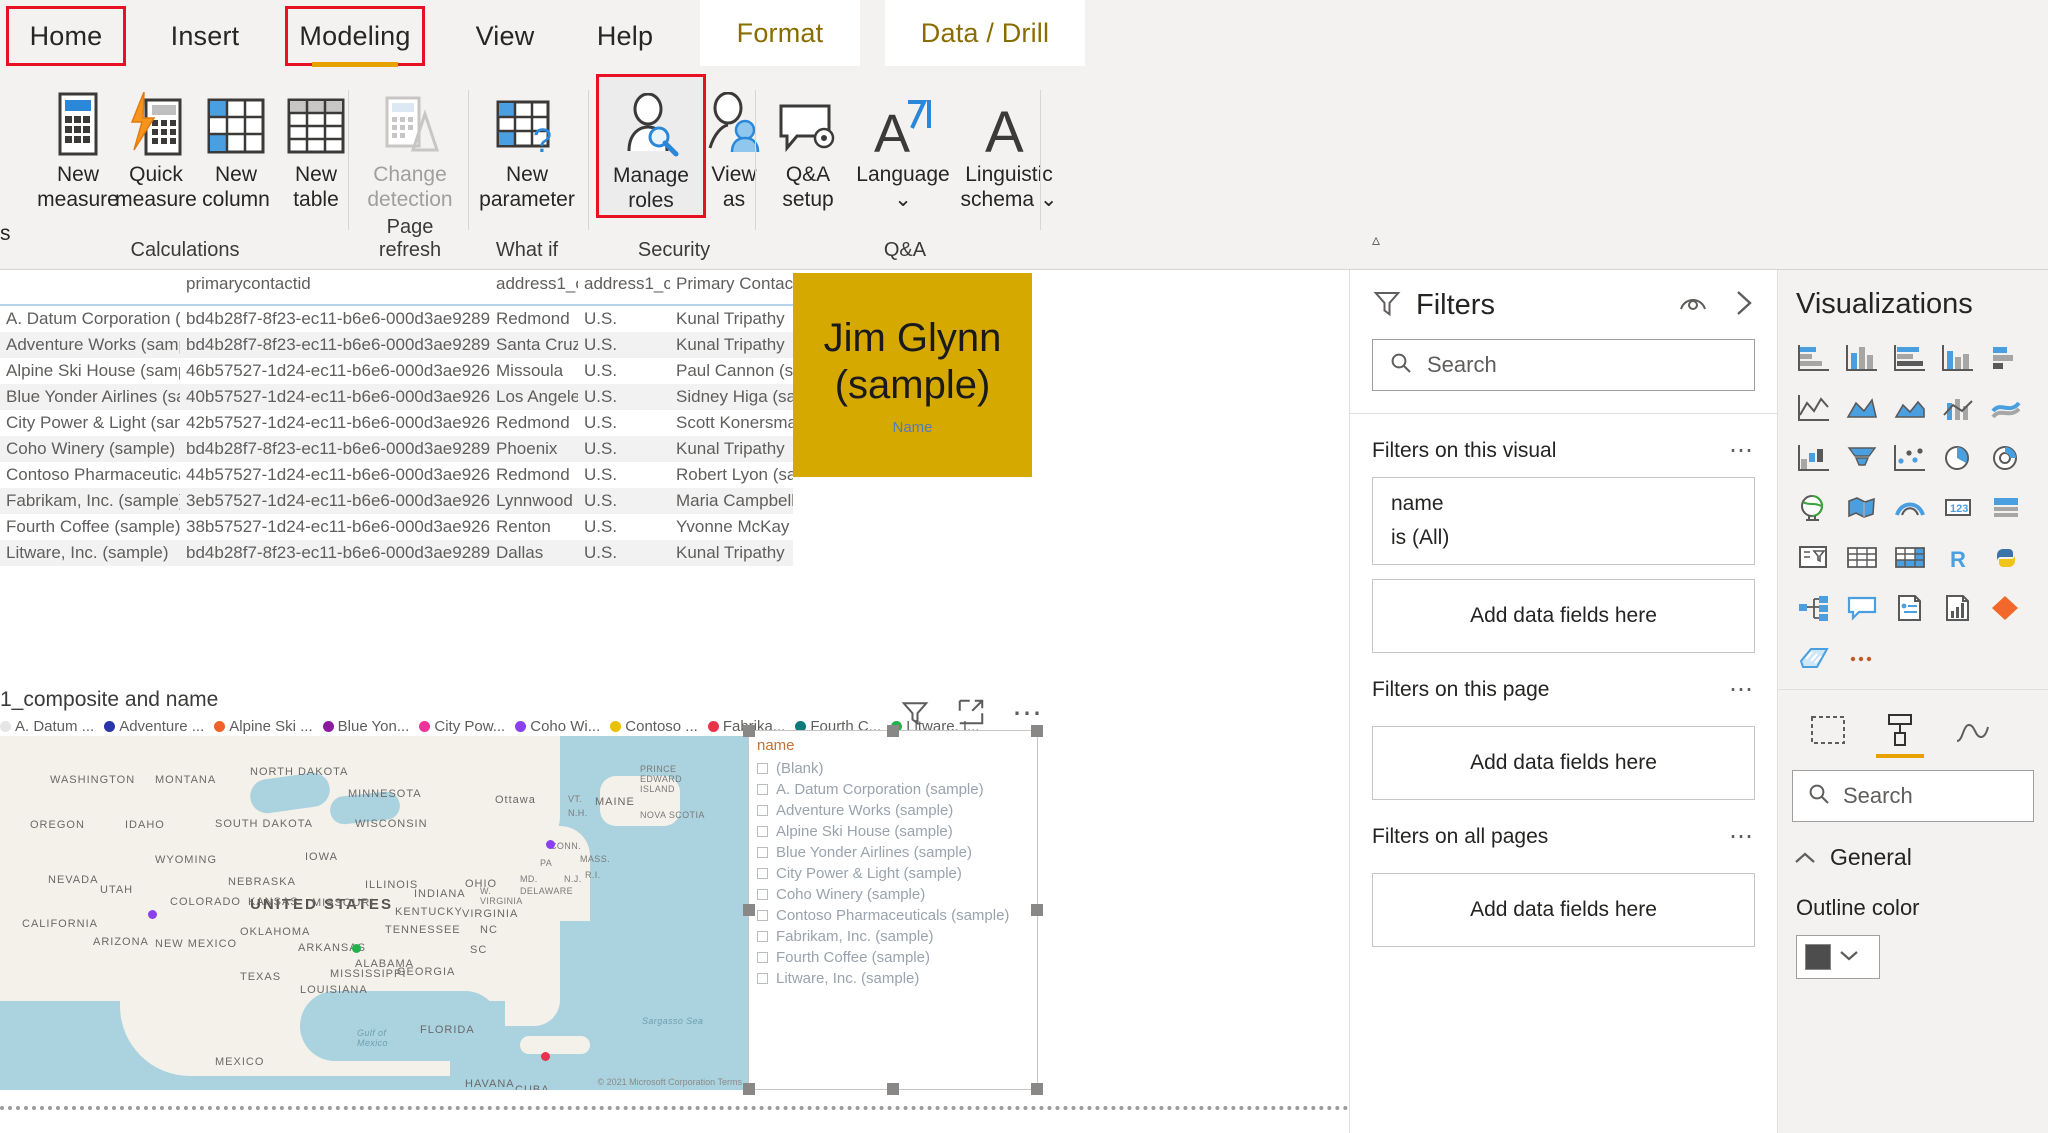 This screenshot has width=2048, height=1133. Describe the element at coordinates (1814, 458) in the screenshot. I see `waterfall-chart-icon` at that location.